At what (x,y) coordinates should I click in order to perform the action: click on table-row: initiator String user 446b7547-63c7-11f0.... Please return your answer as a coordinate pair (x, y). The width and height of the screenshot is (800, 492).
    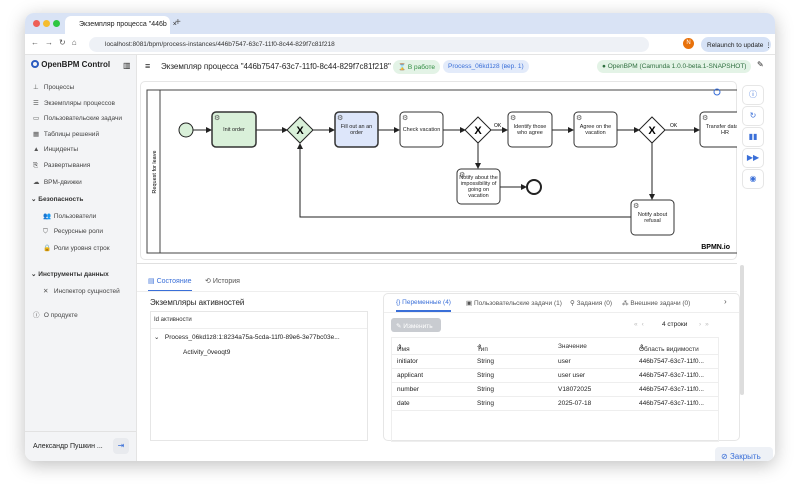
    Looking at the image, I should click on (555, 362).